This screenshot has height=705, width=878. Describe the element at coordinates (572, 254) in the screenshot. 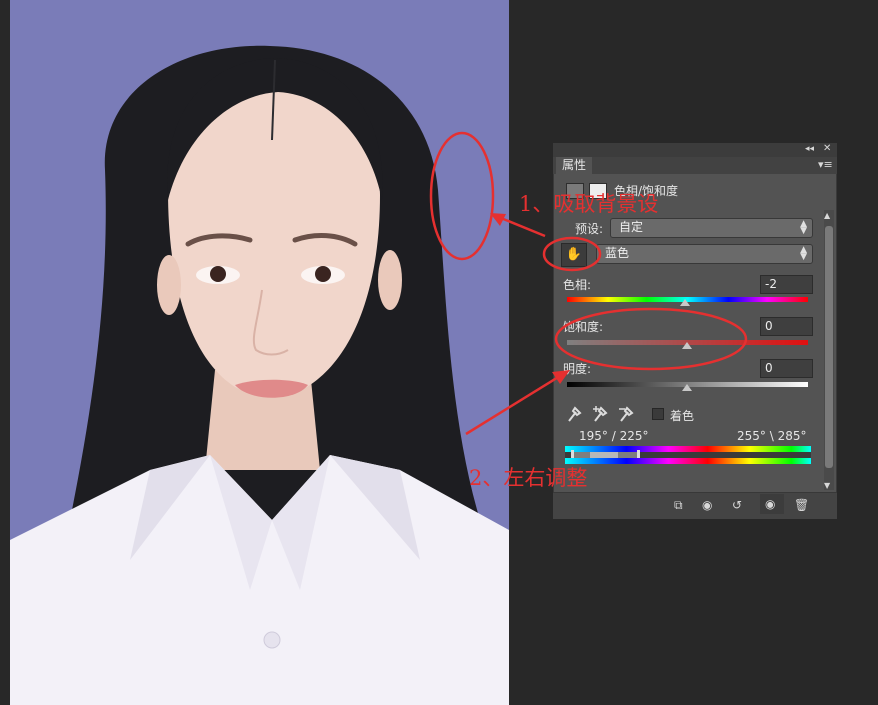

I see `annotation-circle-hand-tool` at that location.